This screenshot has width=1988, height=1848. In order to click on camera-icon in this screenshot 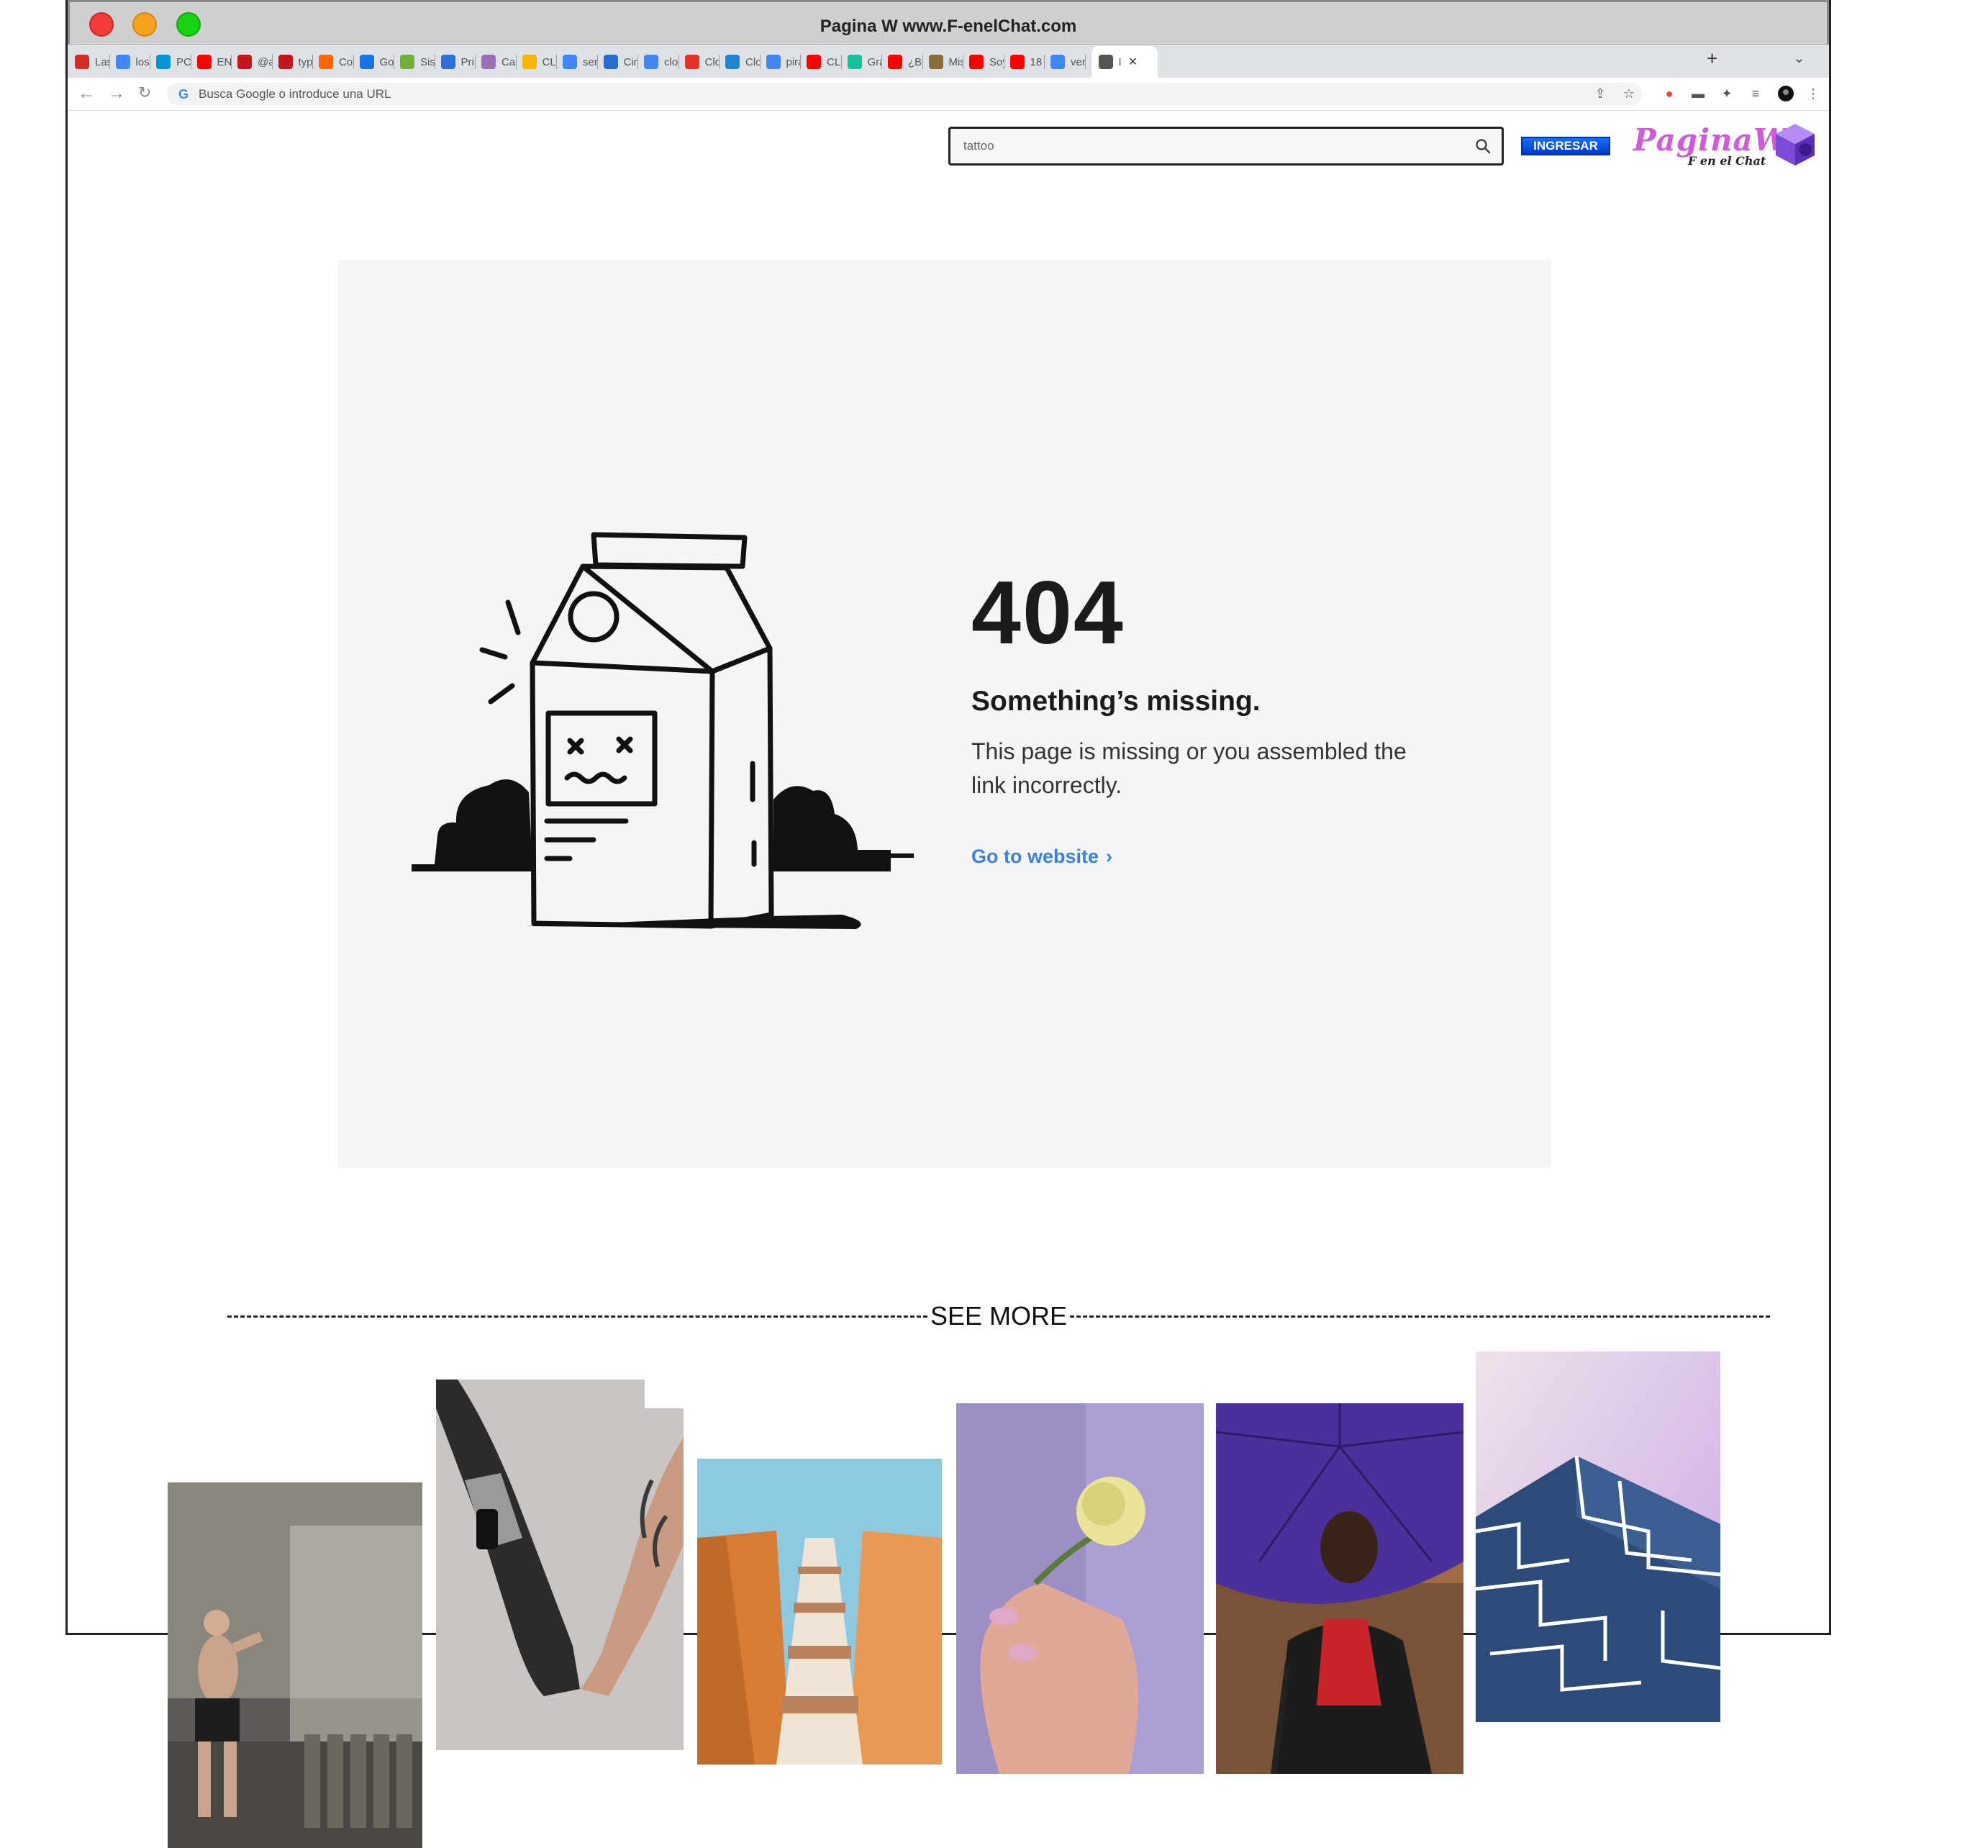, I will do `click(488, 62)`.